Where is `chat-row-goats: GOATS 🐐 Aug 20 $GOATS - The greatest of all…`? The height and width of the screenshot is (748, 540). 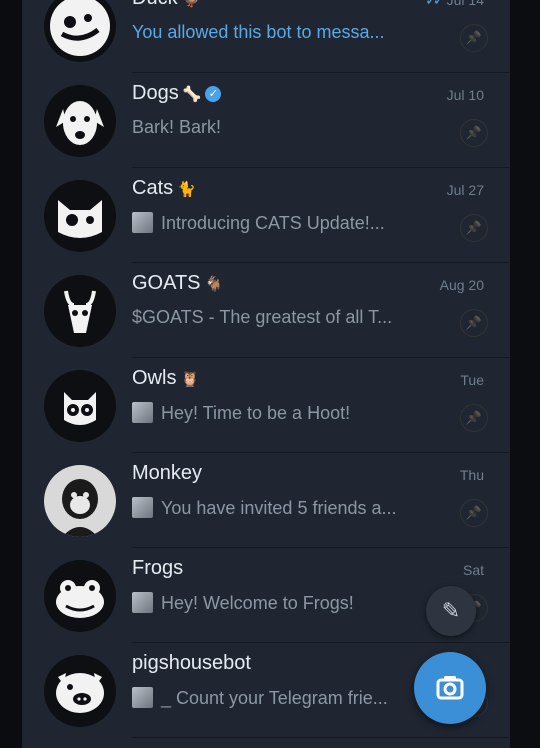
chat-row-goats: GOATS 🐐 Aug 20 $GOATS - The greatest of all… is located at coordinates (266, 310).